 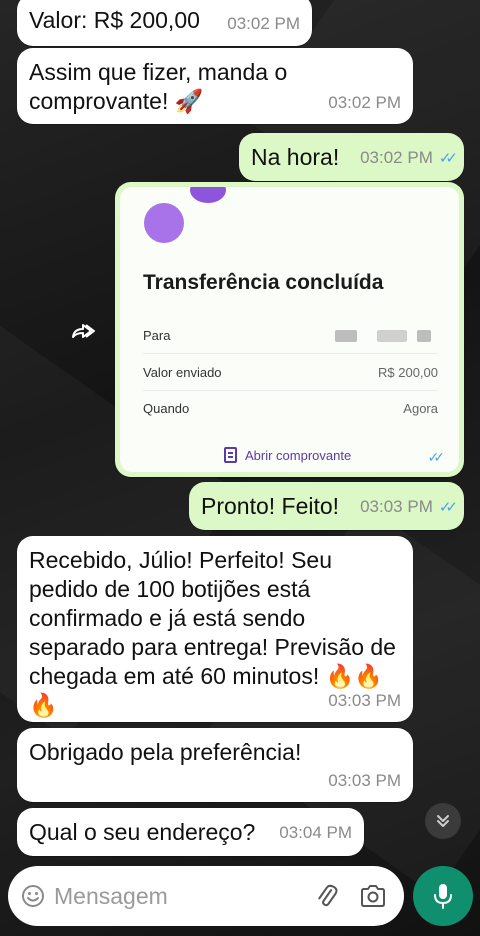 What do you see at coordinates (158, 86) in the screenshot?
I see `message-text: Assim que fizer, manda o comprovante! 🚀` at bounding box center [158, 86].